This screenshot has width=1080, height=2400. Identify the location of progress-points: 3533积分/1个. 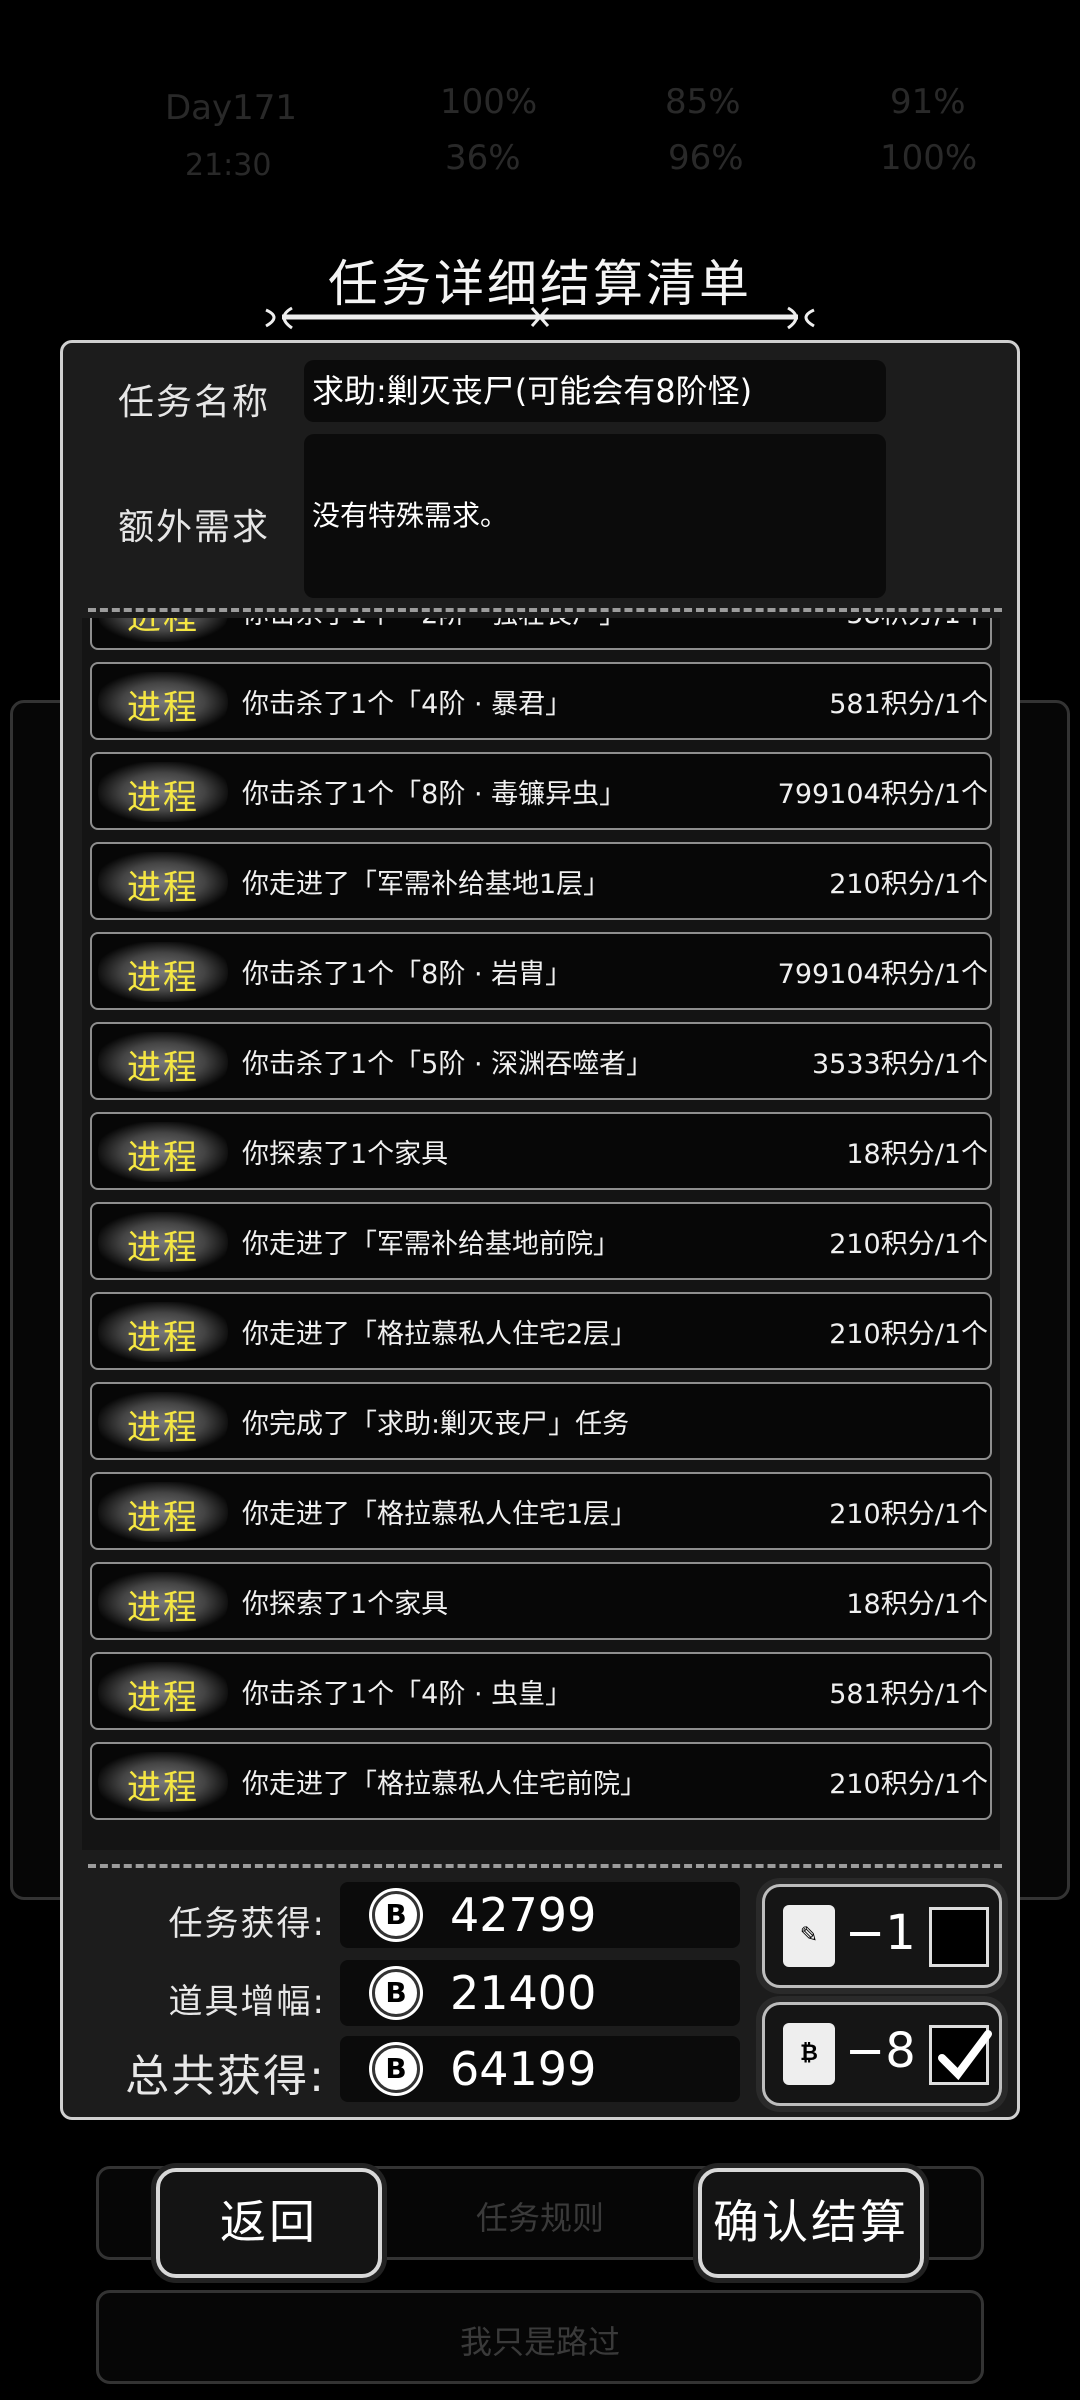
(900, 1064).